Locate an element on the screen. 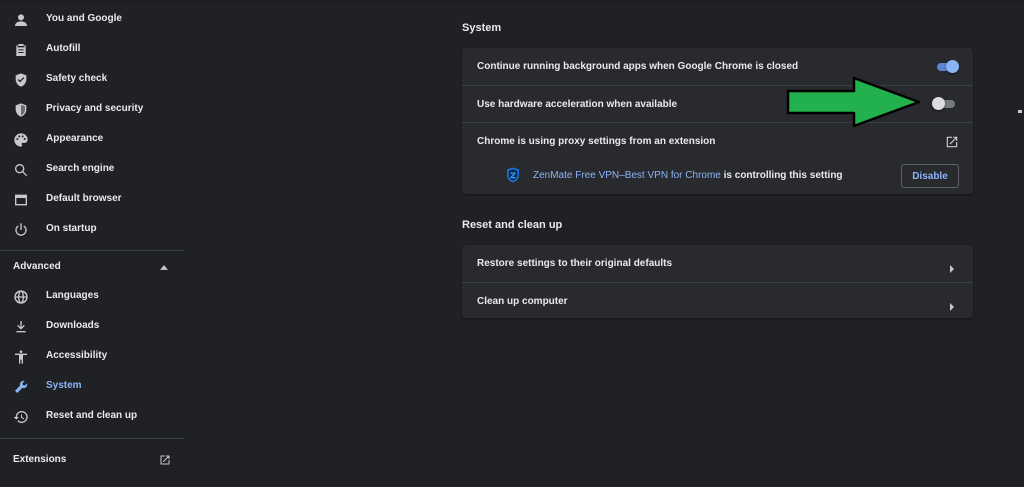 This screenshot has height=487, width=1024. power-icon is located at coordinates (21, 230).